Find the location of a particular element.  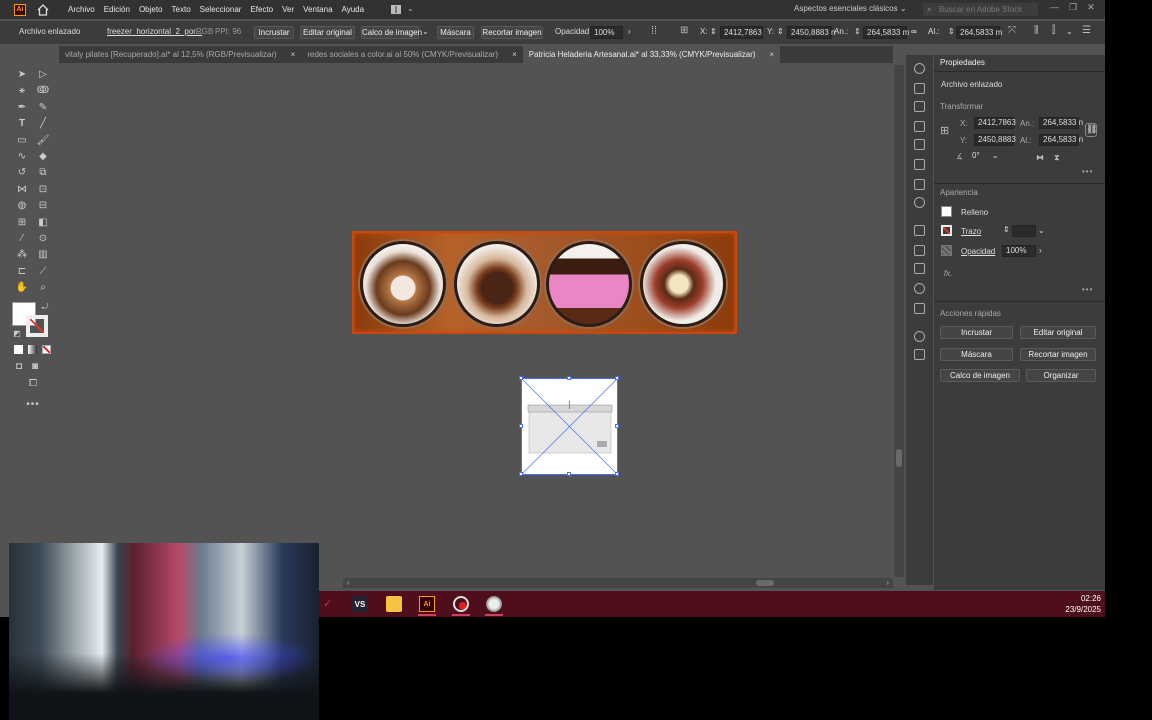

gradient-mode-icon is located at coordinates (32, 349).